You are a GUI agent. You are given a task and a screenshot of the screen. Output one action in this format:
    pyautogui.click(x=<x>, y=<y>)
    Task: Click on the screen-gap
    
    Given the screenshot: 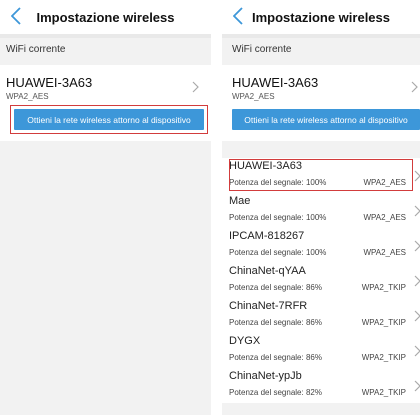 What is the action you would take?
    pyautogui.click(x=216, y=207)
    